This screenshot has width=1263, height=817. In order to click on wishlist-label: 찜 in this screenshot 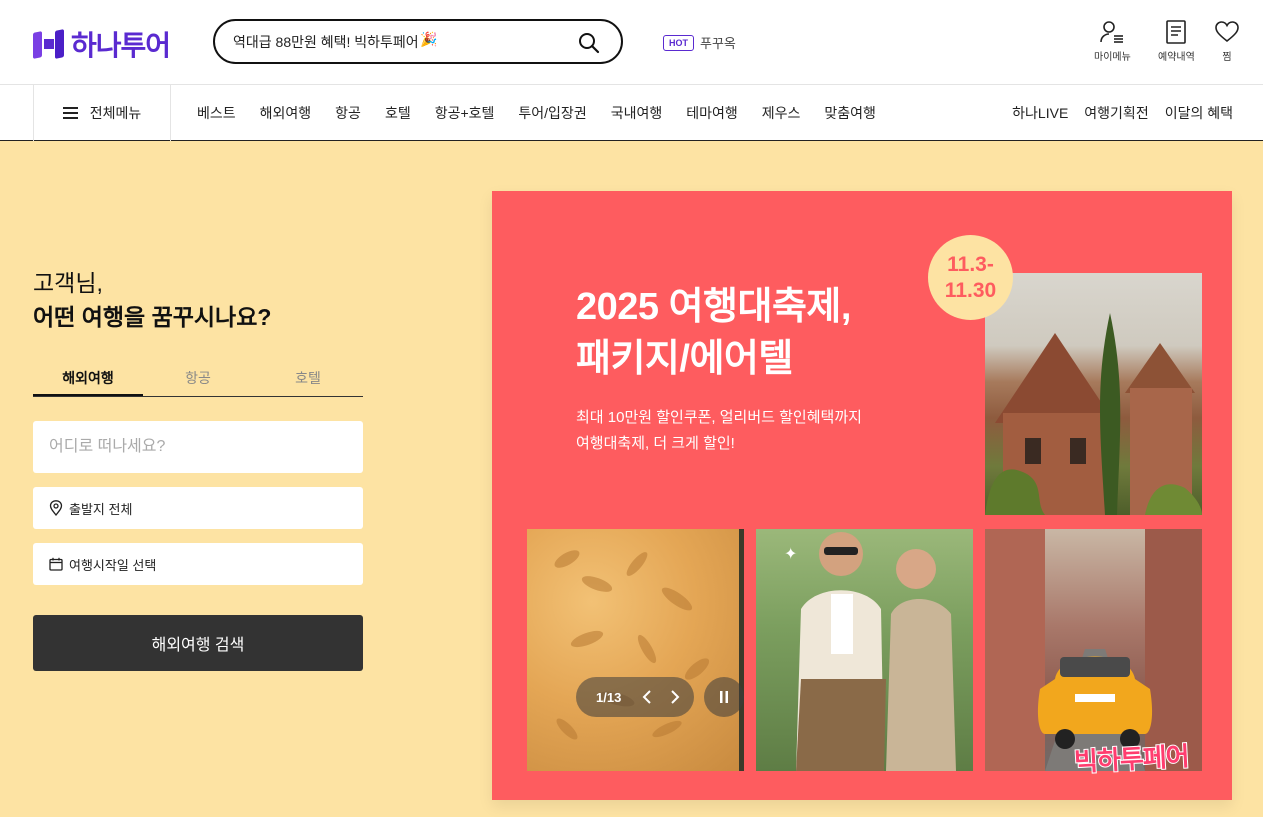, I will do `click(1227, 57)`.